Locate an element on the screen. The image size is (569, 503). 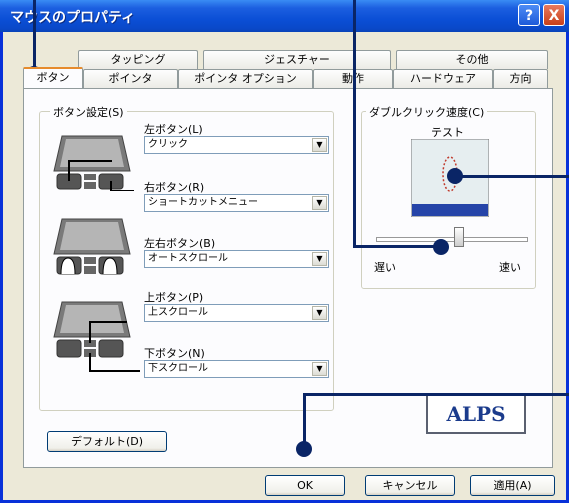
default-button: デフォルト(D) is located at coordinates (107, 441).